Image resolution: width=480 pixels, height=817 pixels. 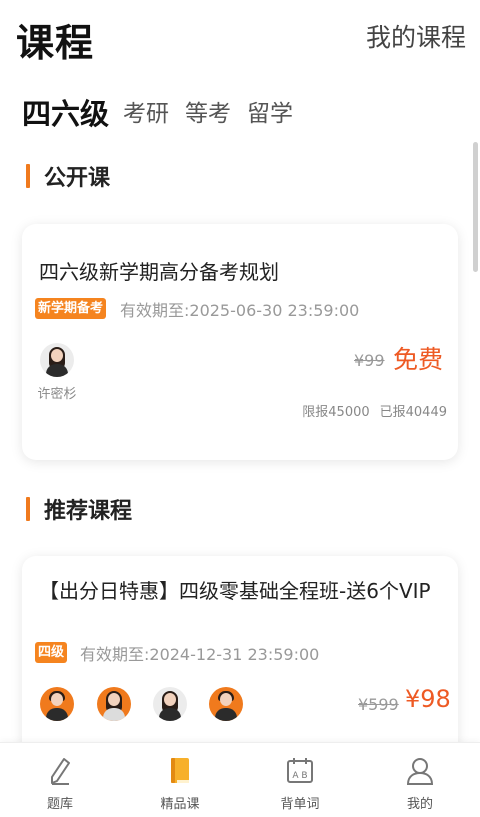 I want to click on quota-enrolled: 已报40449, so click(x=413, y=412).